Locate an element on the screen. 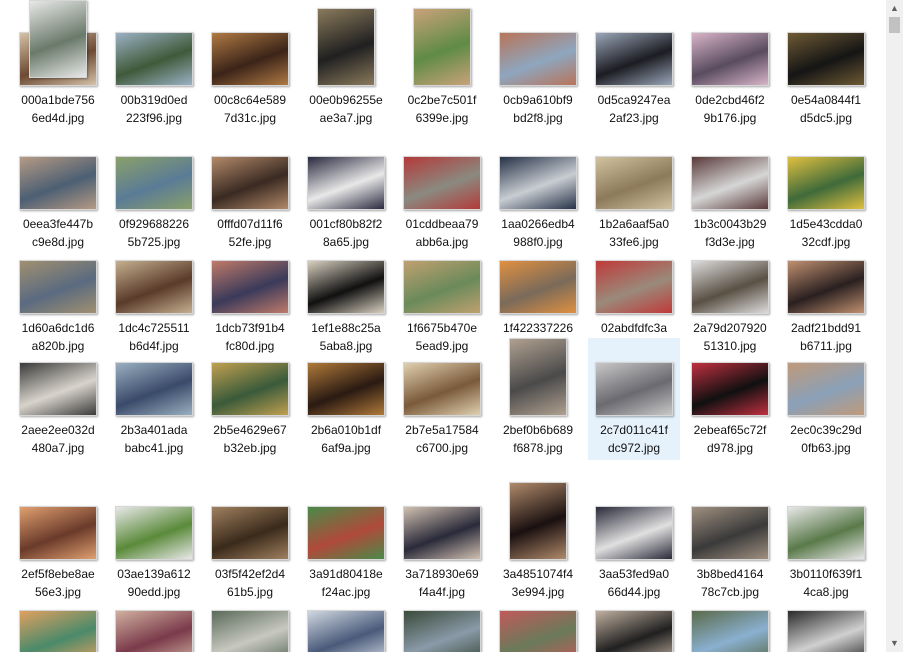  file-item: 00c8c64e589 7d31c.jpg is located at coordinates (250, 67).